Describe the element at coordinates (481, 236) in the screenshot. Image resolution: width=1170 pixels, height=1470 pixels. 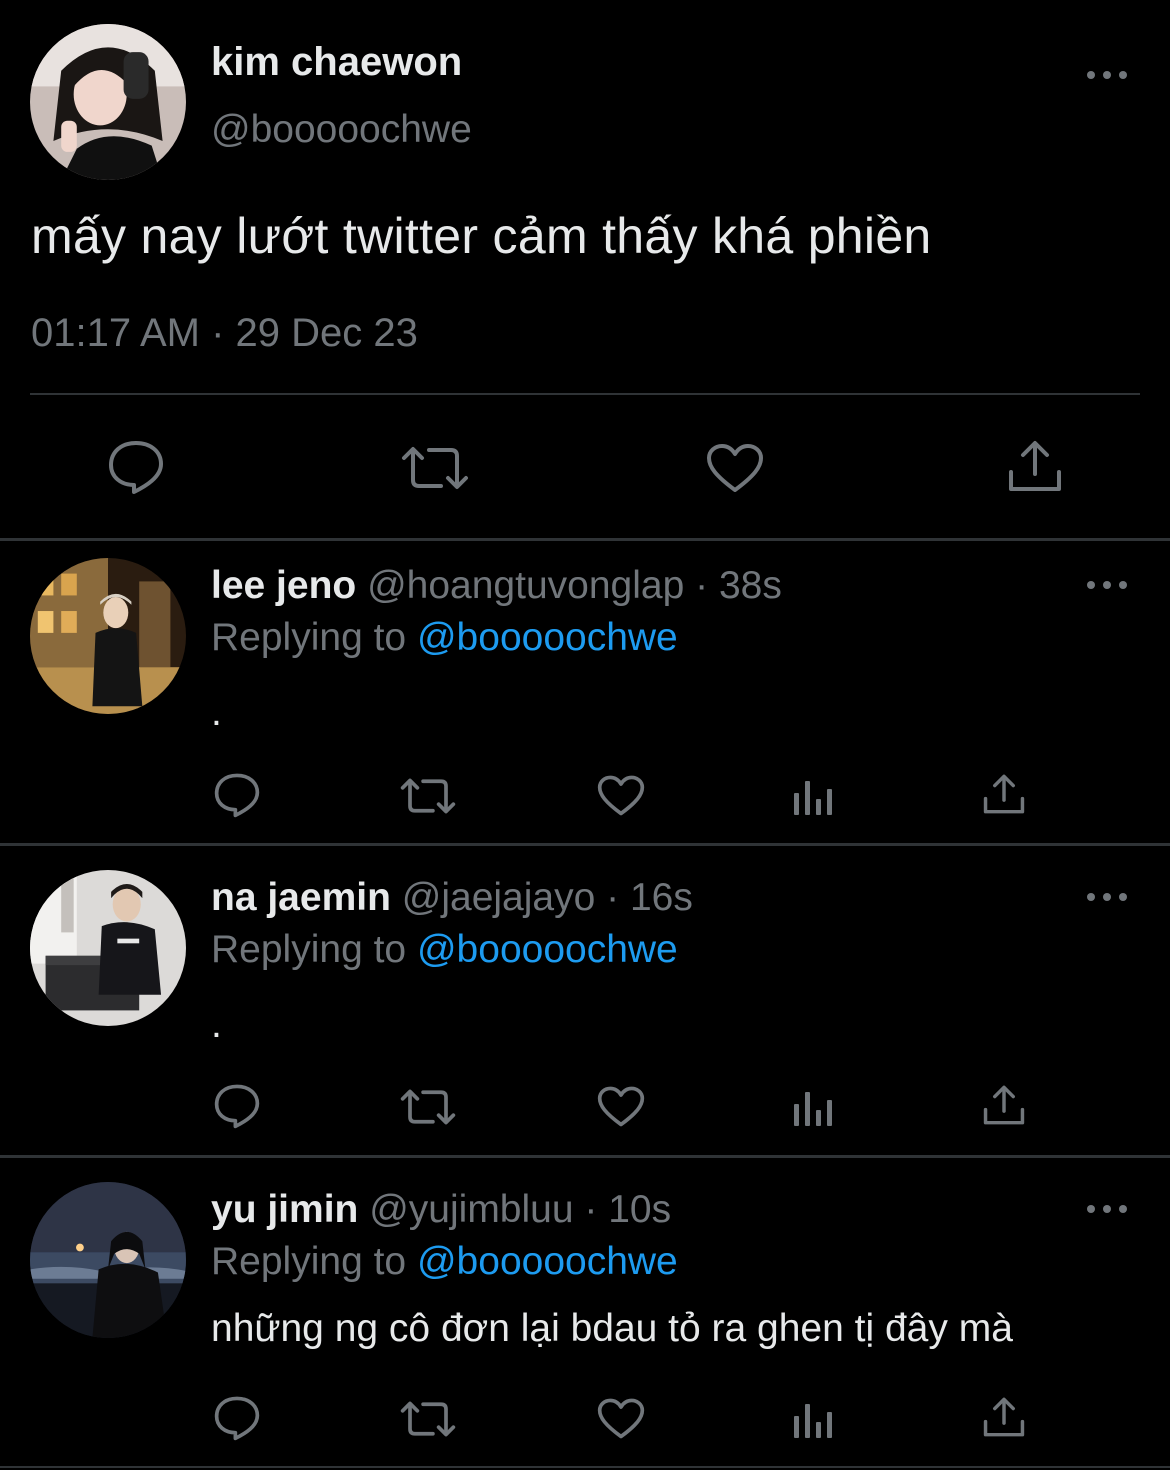
I see `tweet-text: mấy nay lướt twitter cảm thấy khá phiền` at that location.